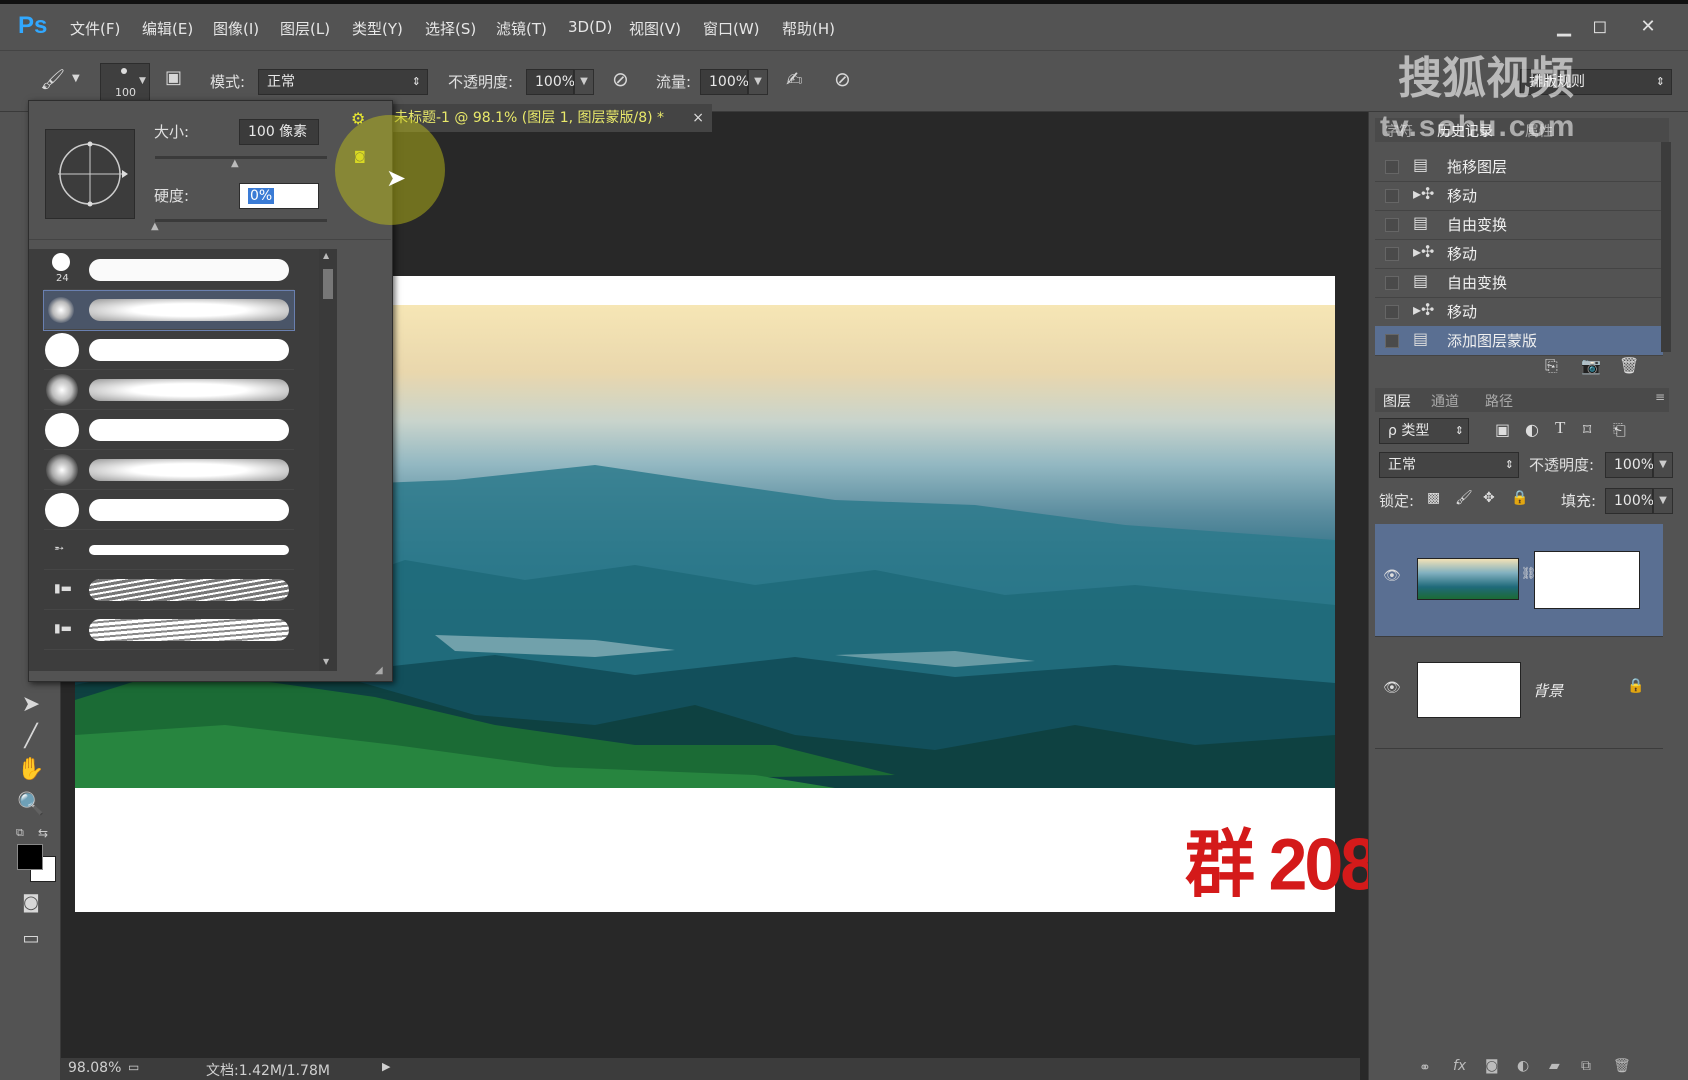 The height and width of the screenshot is (1080, 1688). Describe the element at coordinates (1587, 429) in the screenshot. I see `filter-shape-icon: ⌑` at that location.